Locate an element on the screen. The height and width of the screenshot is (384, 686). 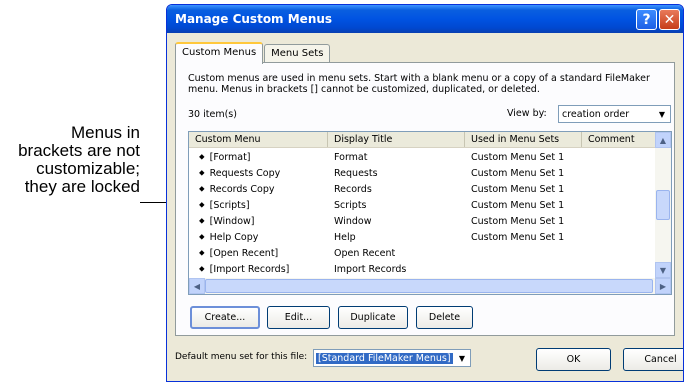
duplicate-button: Duplicate is located at coordinates (373, 317).